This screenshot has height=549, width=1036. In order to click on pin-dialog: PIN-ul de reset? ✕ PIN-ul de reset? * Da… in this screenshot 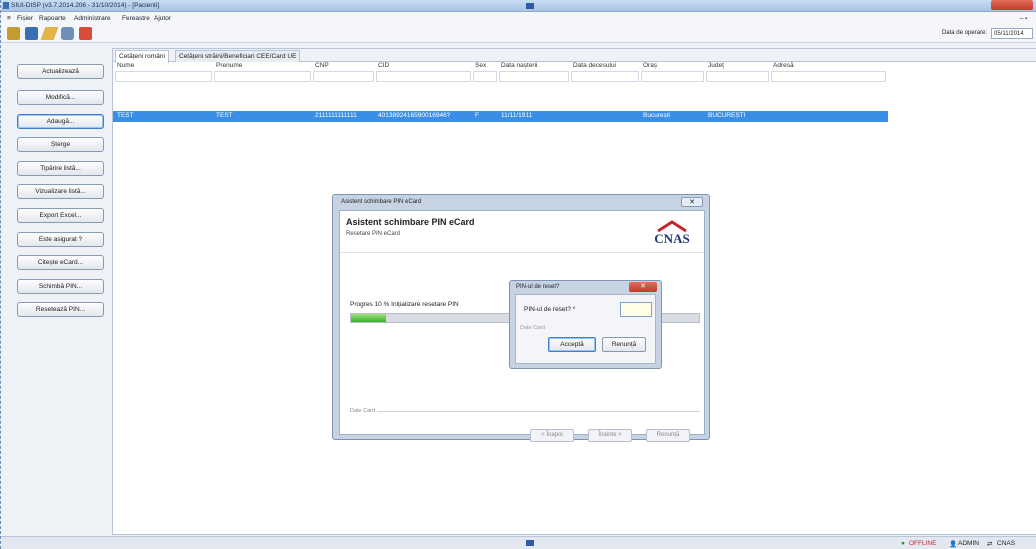, I will do `click(585, 324)`.